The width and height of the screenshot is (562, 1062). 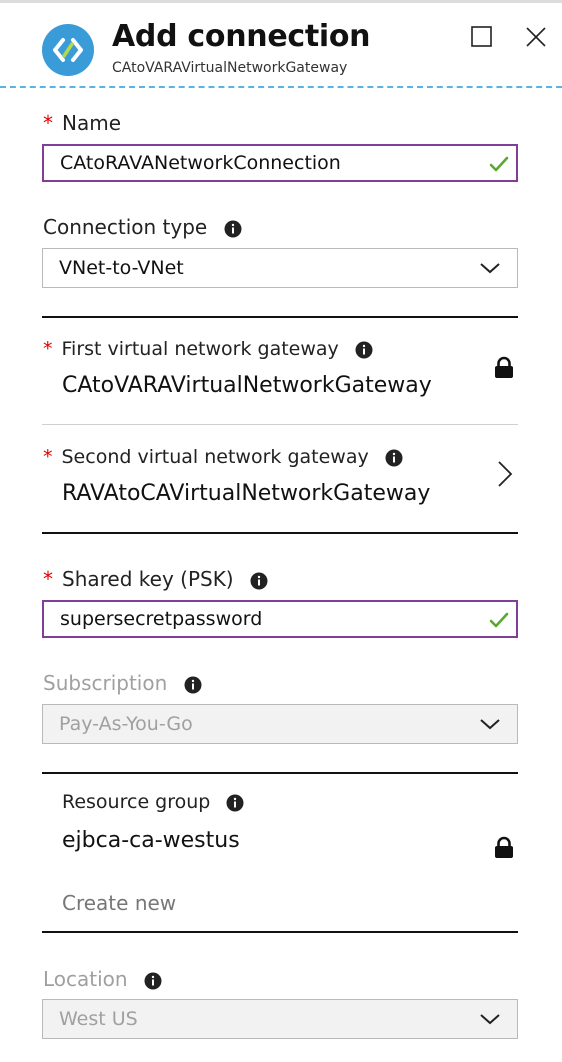 I want to click on page-title: Add connection, so click(x=241, y=36).